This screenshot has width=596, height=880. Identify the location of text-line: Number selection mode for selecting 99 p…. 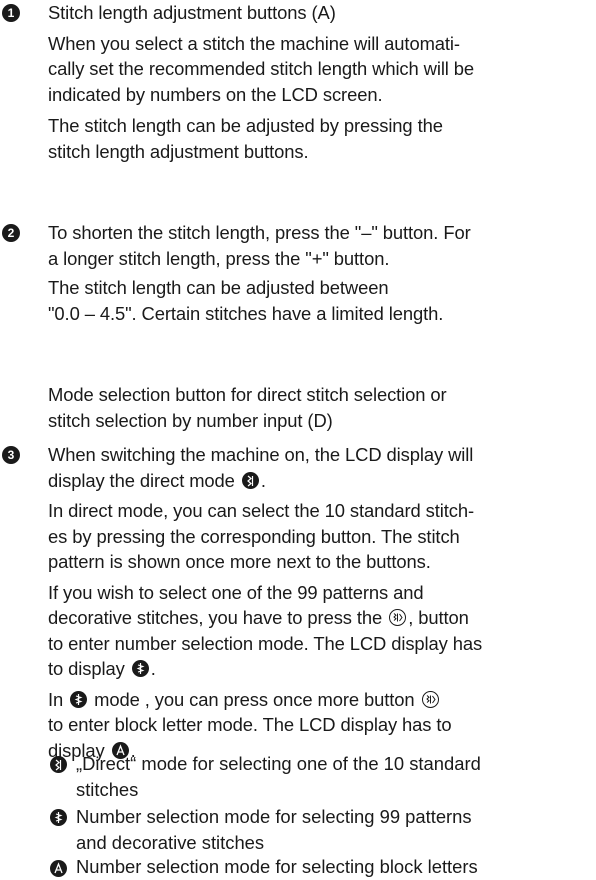
(274, 816).